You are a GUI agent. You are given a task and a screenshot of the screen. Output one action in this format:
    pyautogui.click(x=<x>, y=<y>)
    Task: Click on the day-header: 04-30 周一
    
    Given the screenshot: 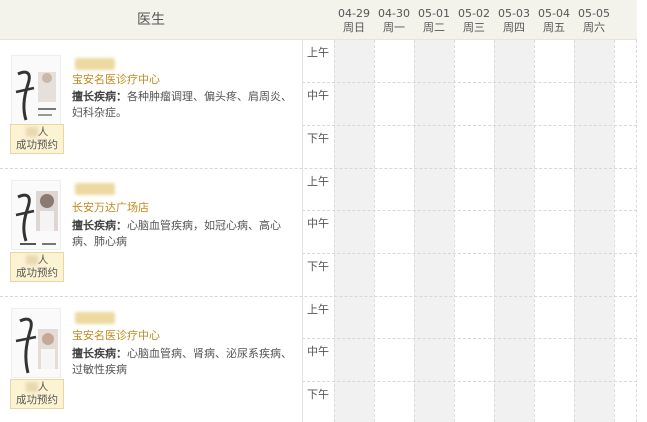 What is the action you would take?
    pyautogui.click(x=394, y=20)
    